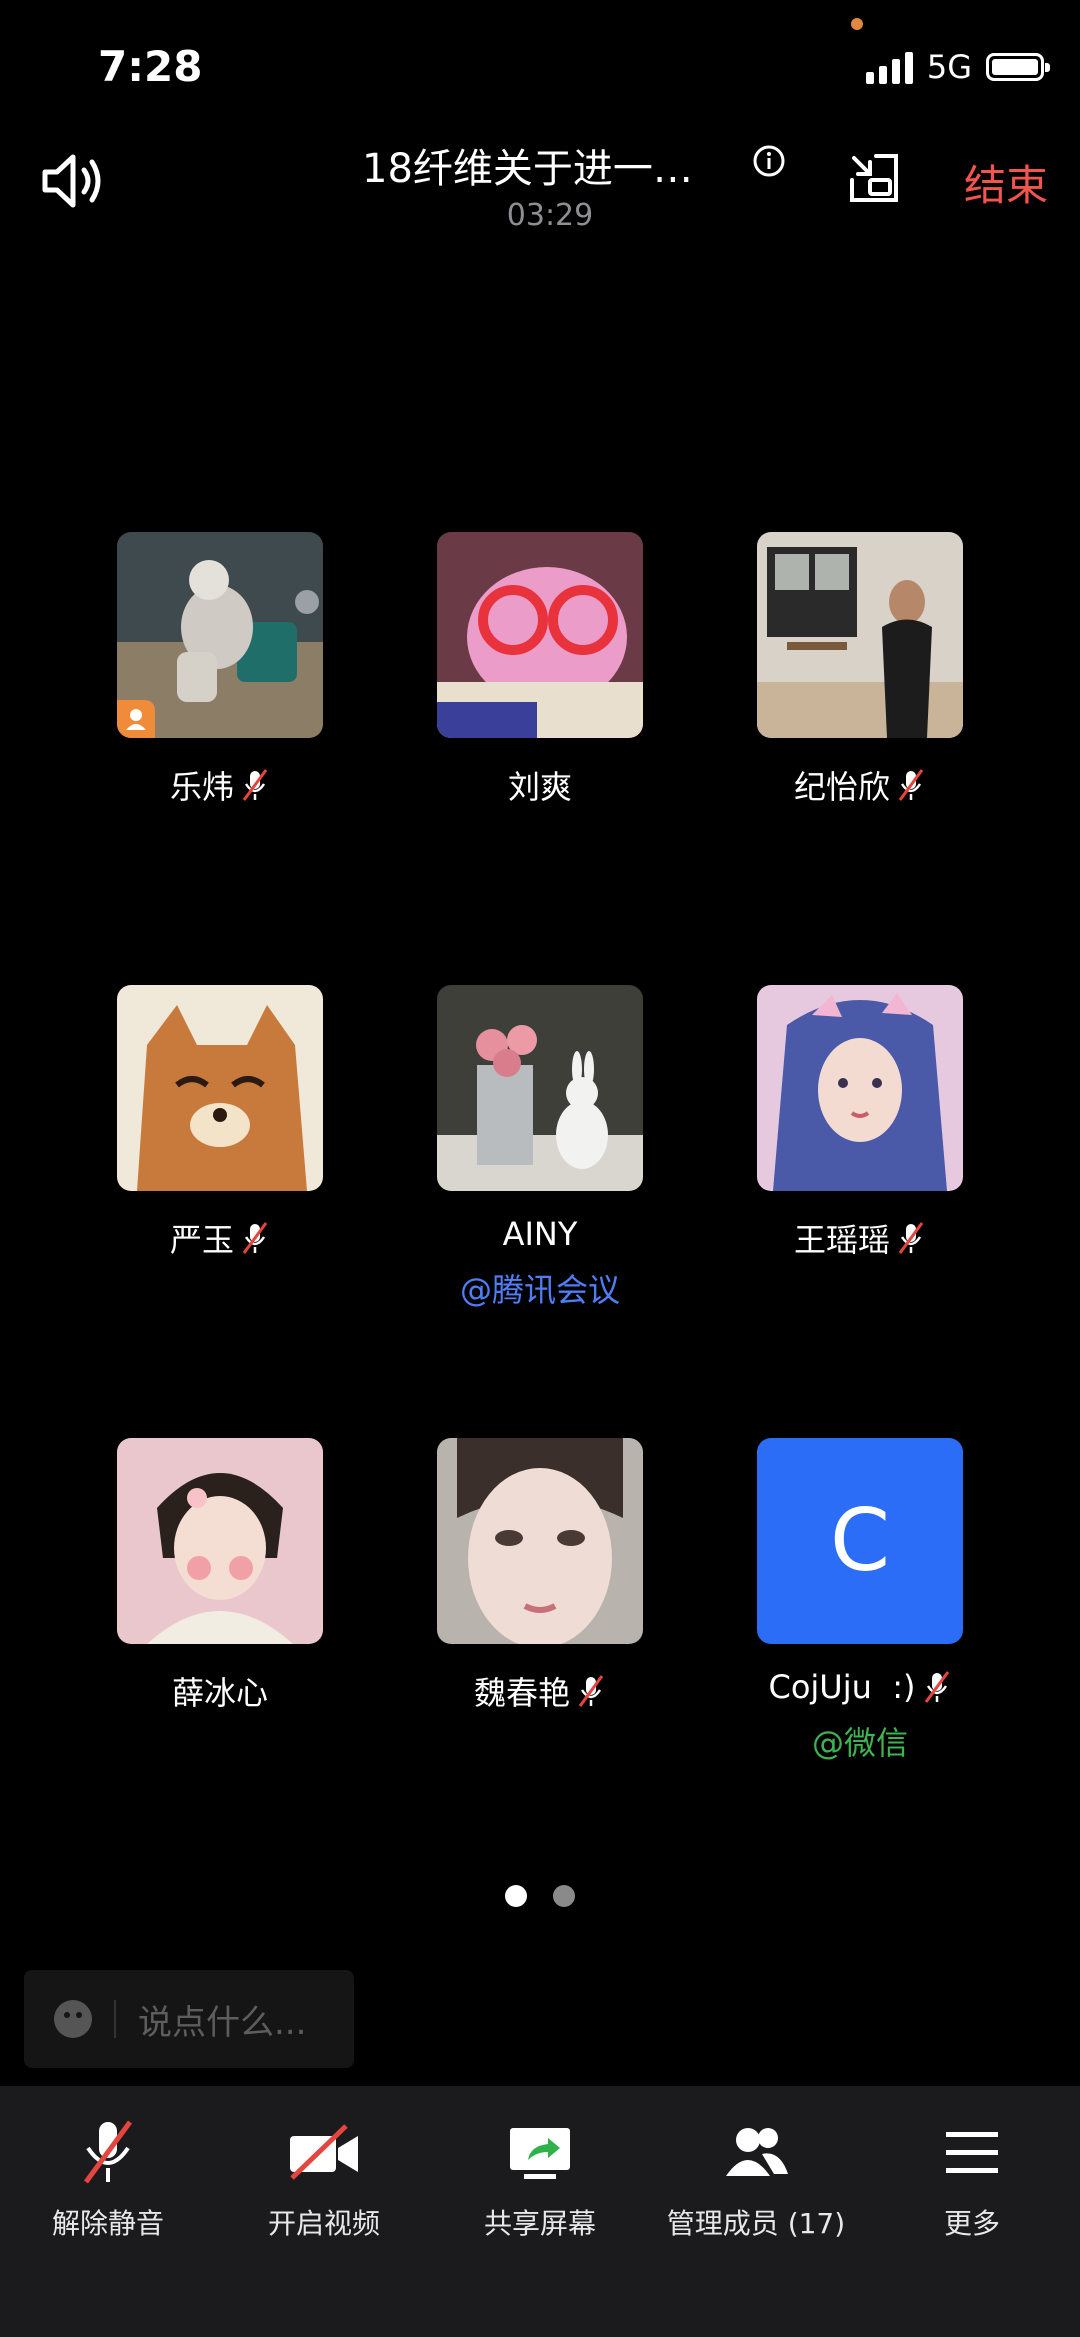 This screenshot has height=2337, width=1080. Describe the element at coordinates (972, 2153) in the screenshot. I see `menu-icon` at that location.